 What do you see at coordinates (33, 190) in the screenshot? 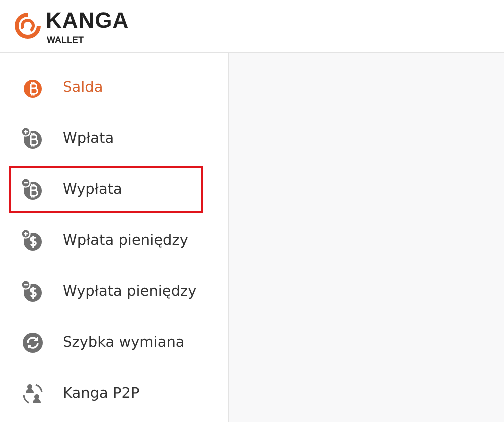
I see `bitcoin-minus-icon` at bounding box center [33, 190].